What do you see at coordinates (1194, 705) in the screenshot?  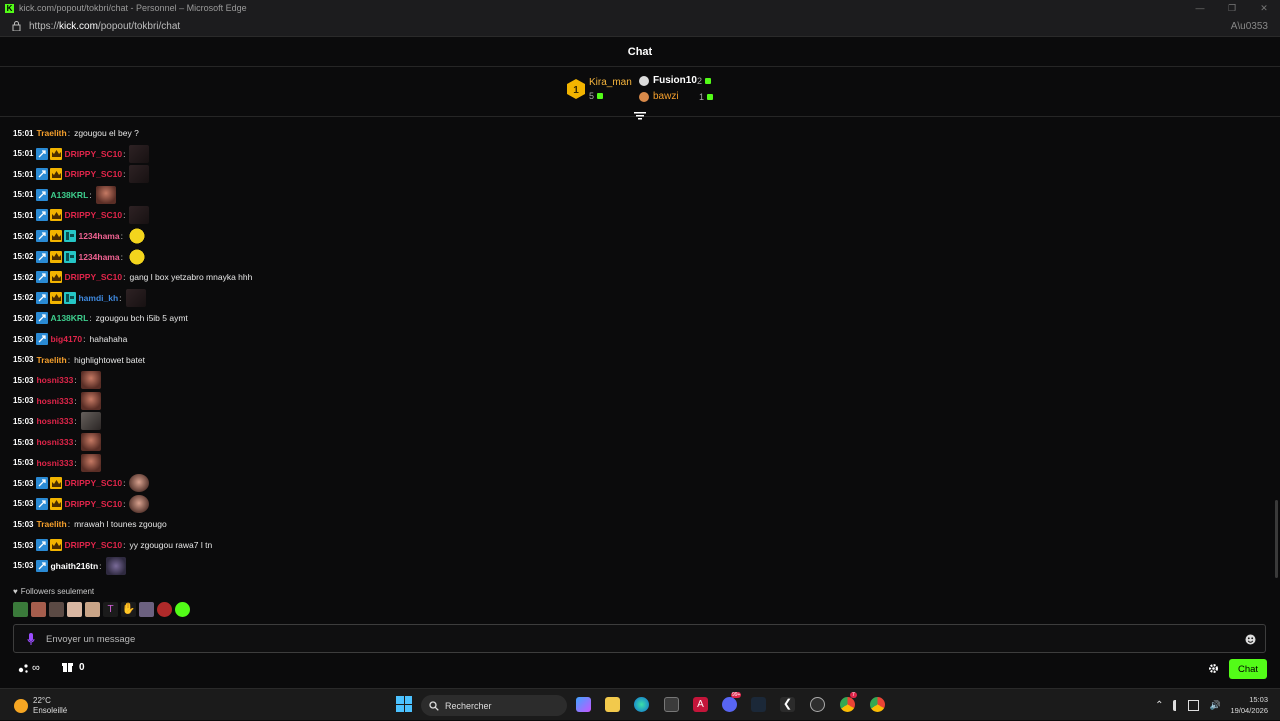 I see `network-icon` at bounding box center [1194, 705].